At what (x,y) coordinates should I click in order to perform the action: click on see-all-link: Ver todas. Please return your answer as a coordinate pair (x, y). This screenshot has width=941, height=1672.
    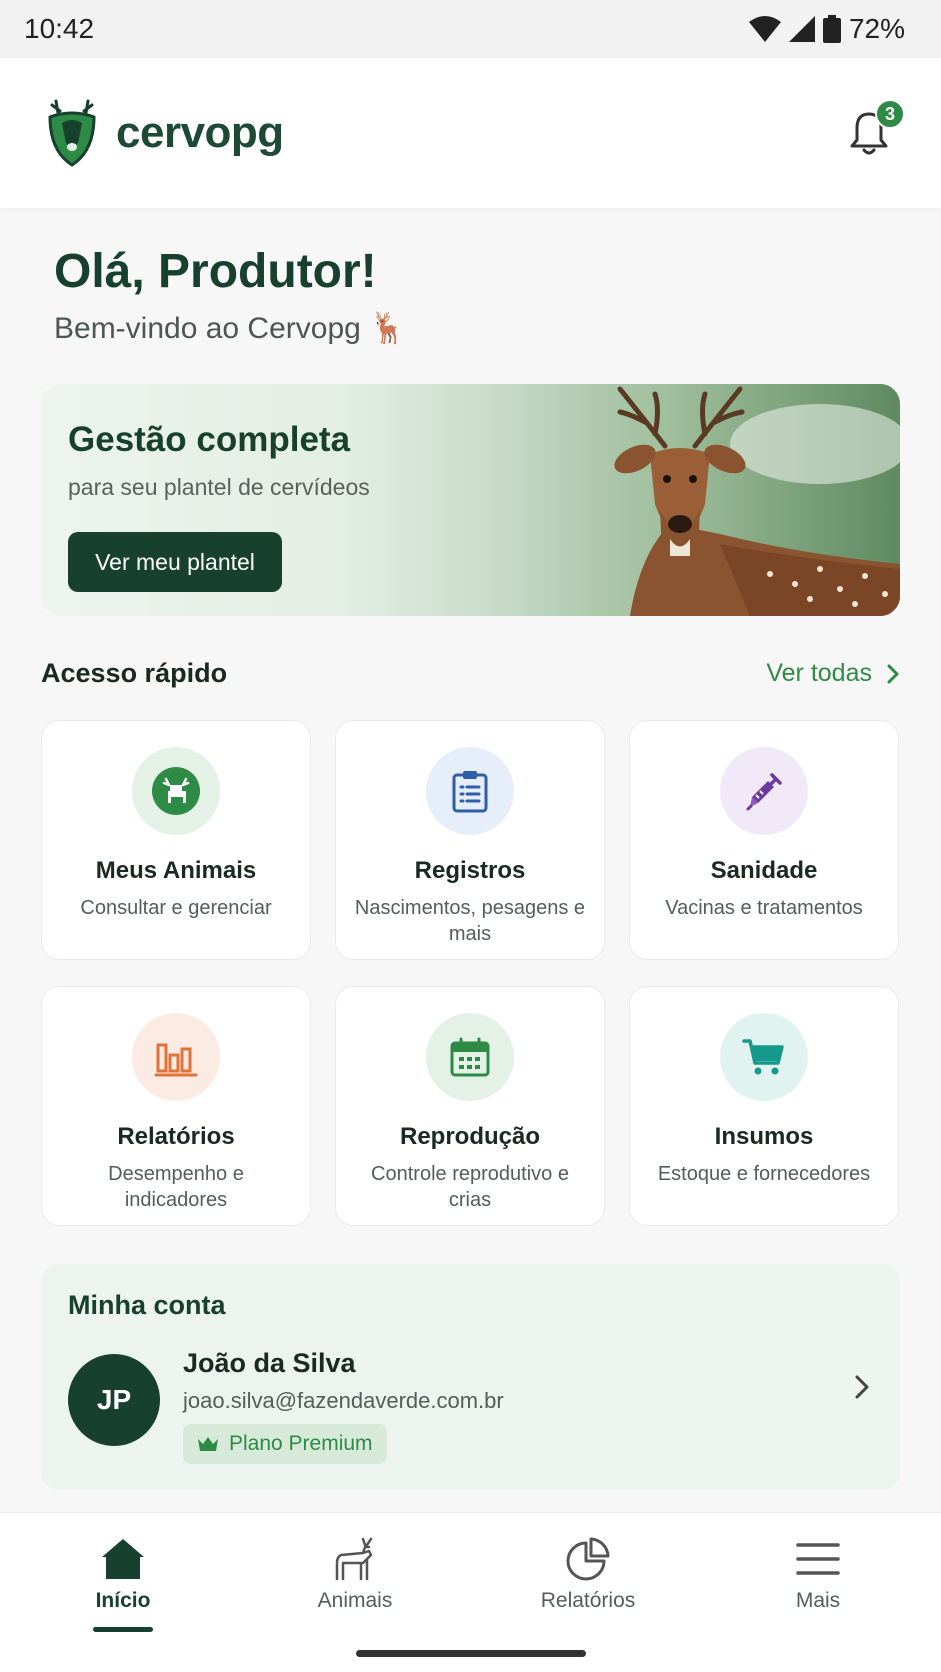
    Looking at the image, I should click on (833, 673).